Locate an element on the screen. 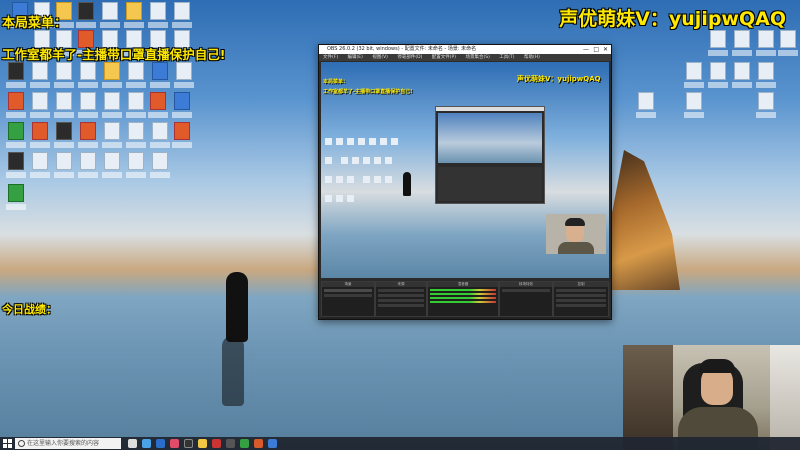  controls-dock: 控制 is located at coordinates (581, 299).